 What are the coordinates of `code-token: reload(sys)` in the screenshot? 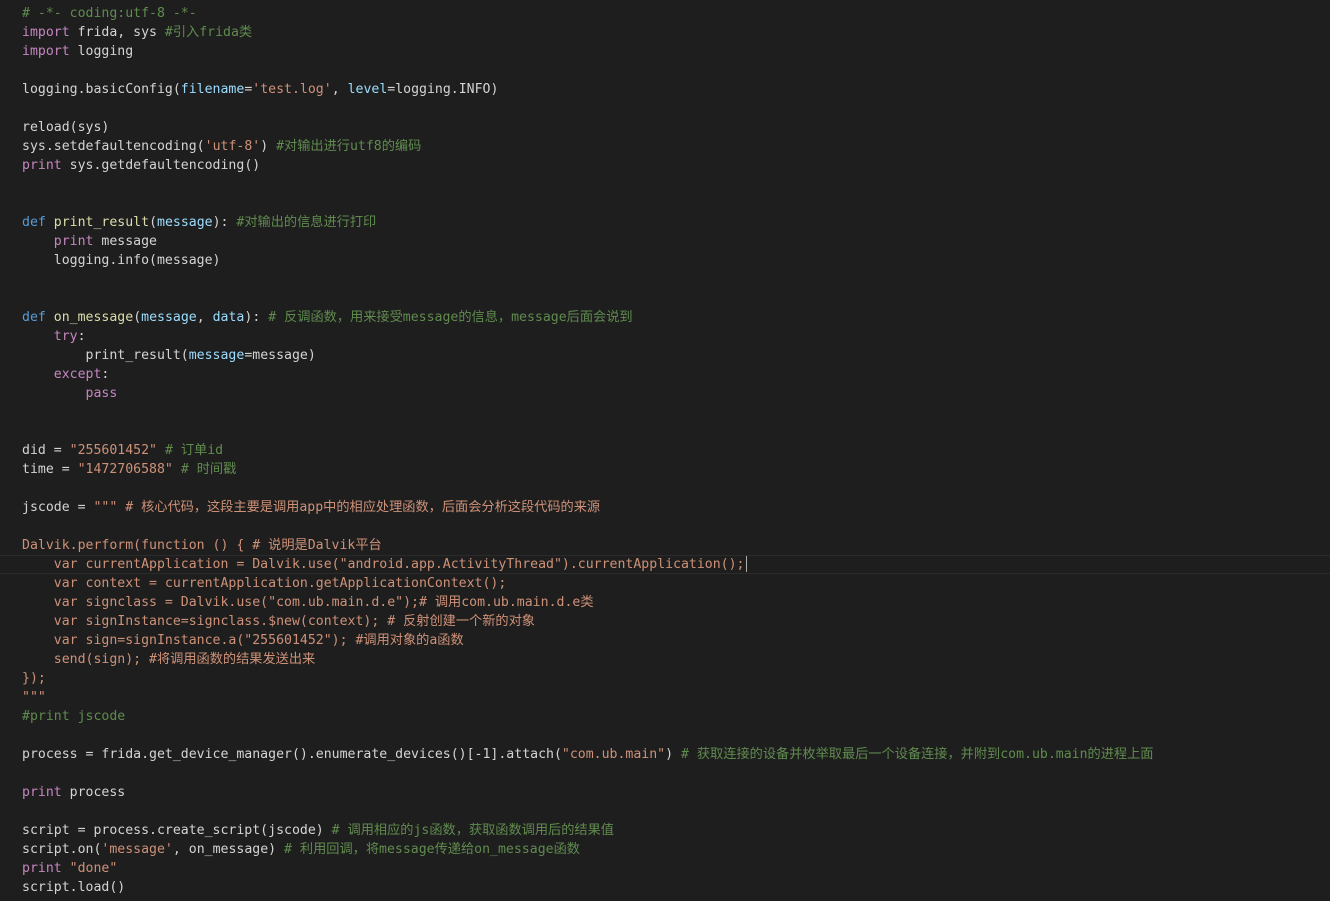 It's located at (66, 127).